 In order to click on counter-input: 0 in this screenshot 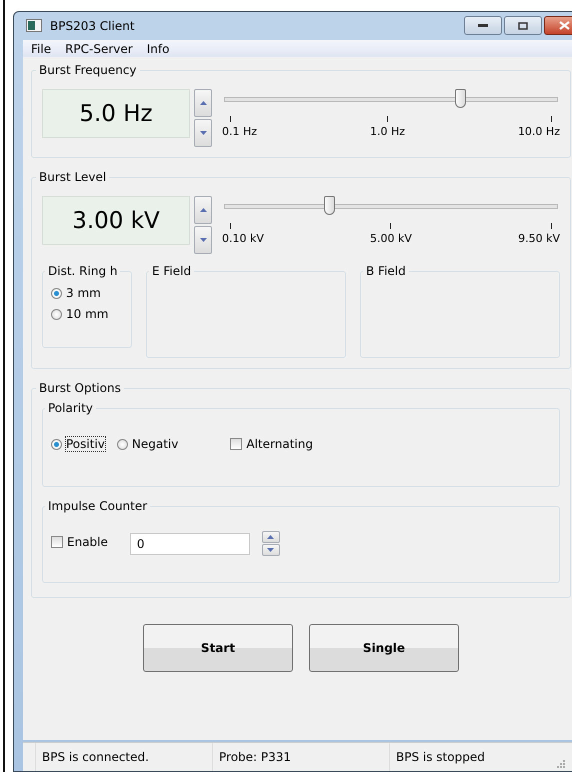, I will do `click(190, 543)`.